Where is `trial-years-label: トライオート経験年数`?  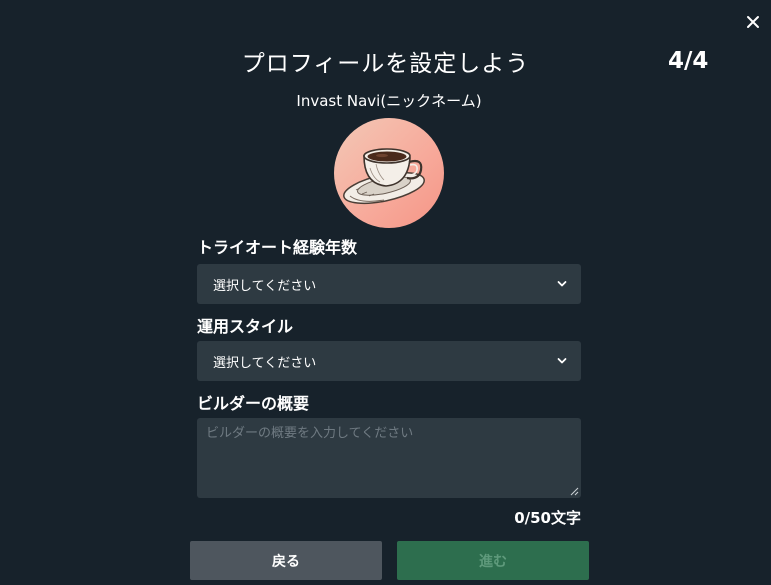
trial-years-label: トライオート経験年数 is located at coordinates (277, 247).